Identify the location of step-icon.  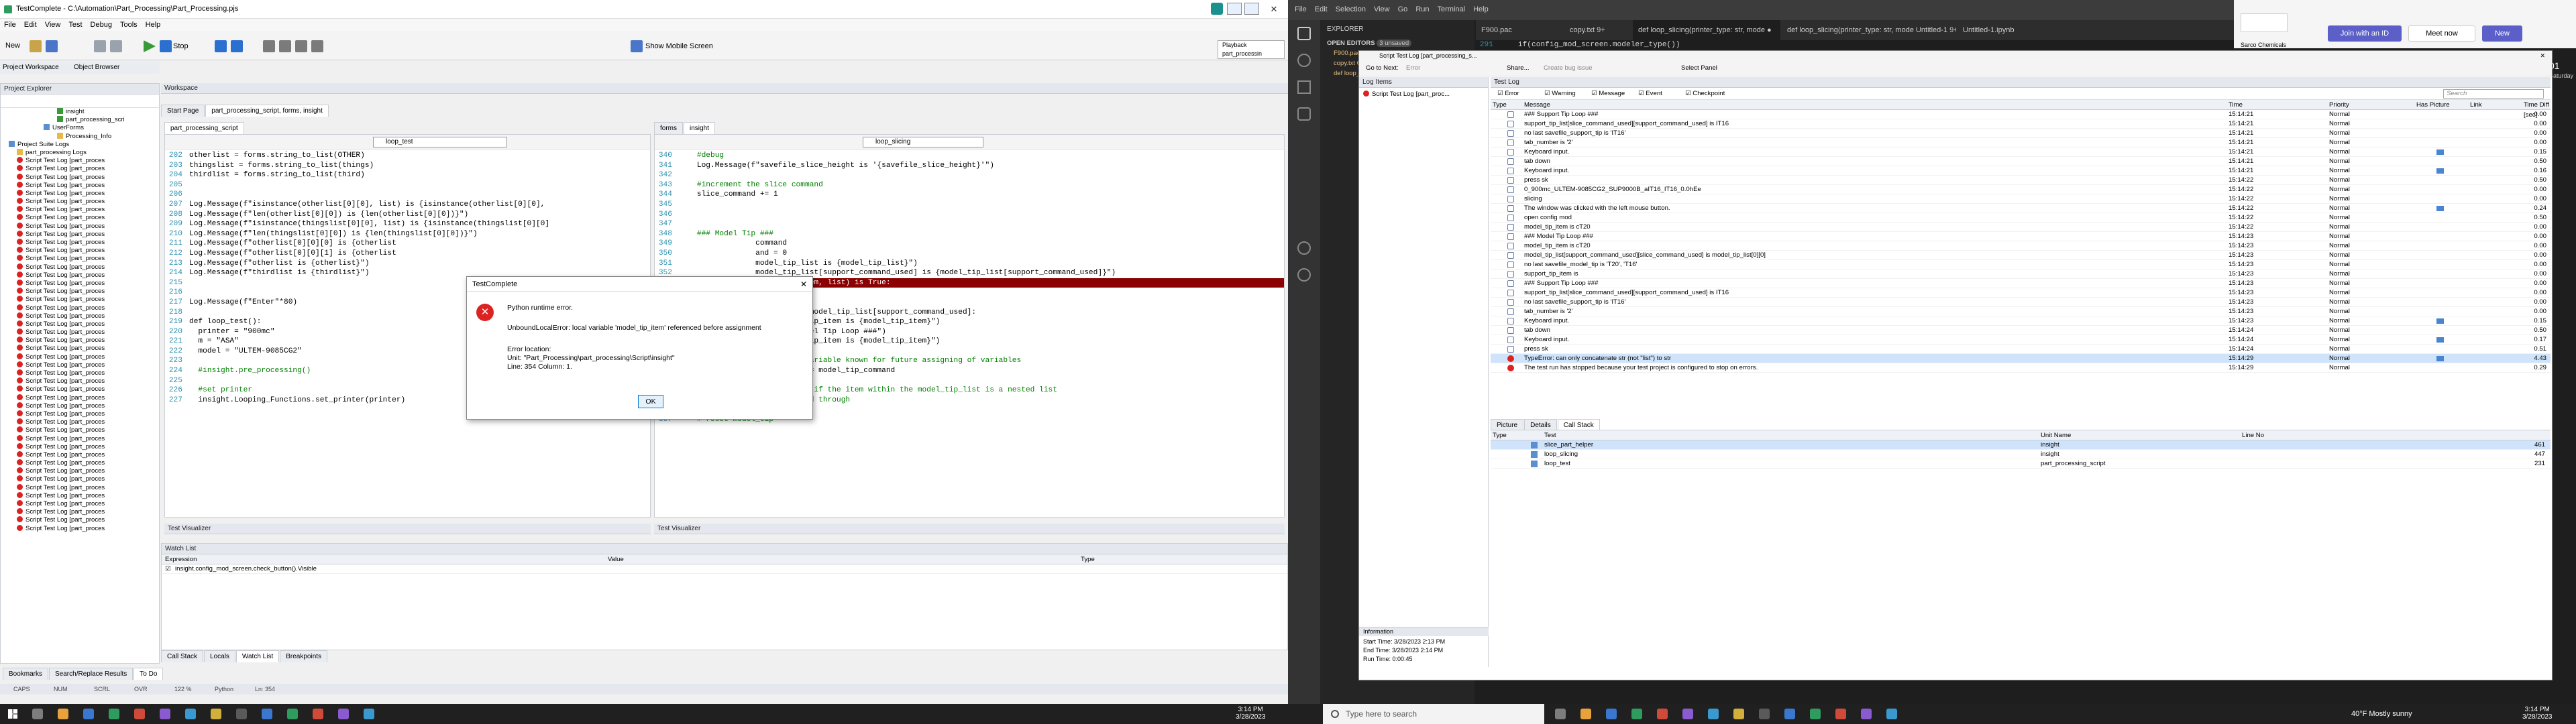
(285, 46).